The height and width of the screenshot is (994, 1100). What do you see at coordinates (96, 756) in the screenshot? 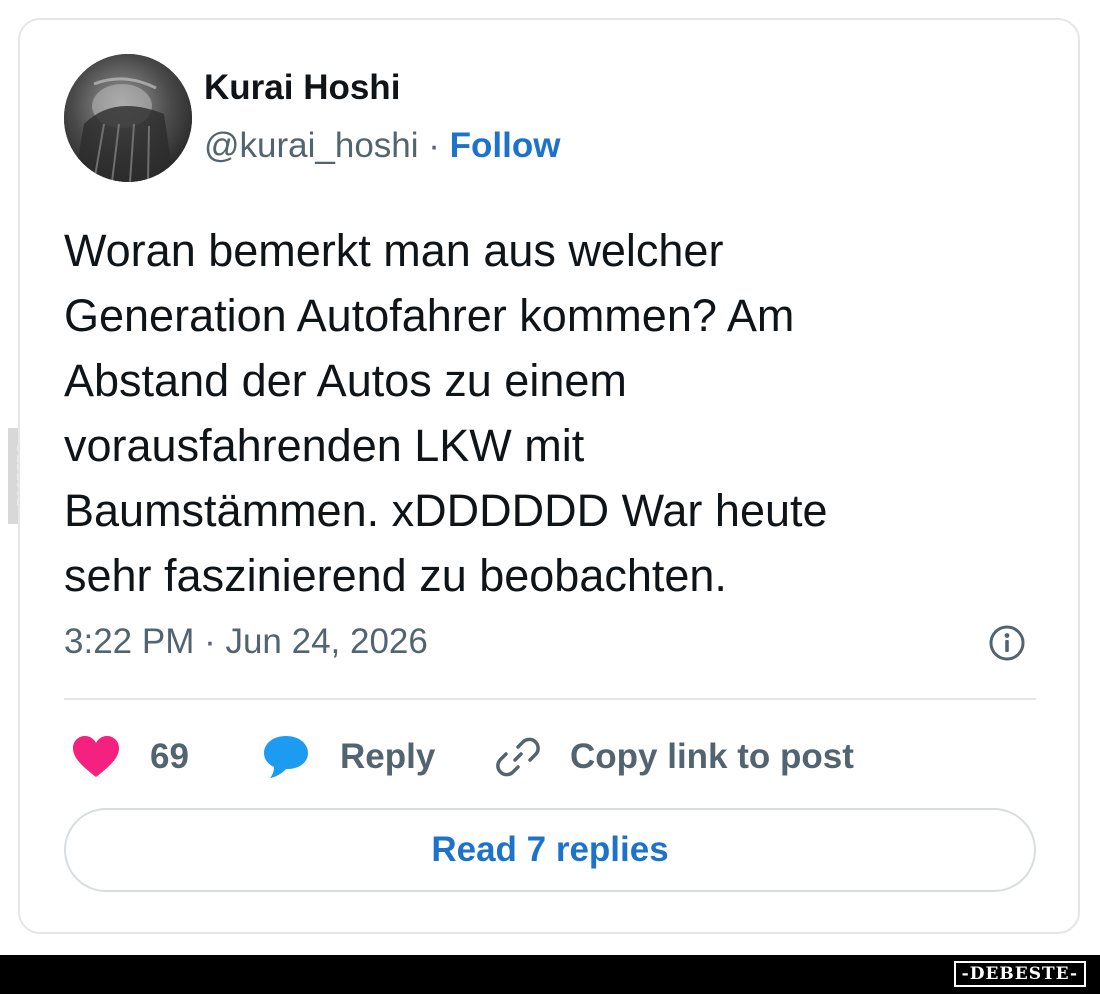
I see `heart-icon` at bounding box center [96, 756].